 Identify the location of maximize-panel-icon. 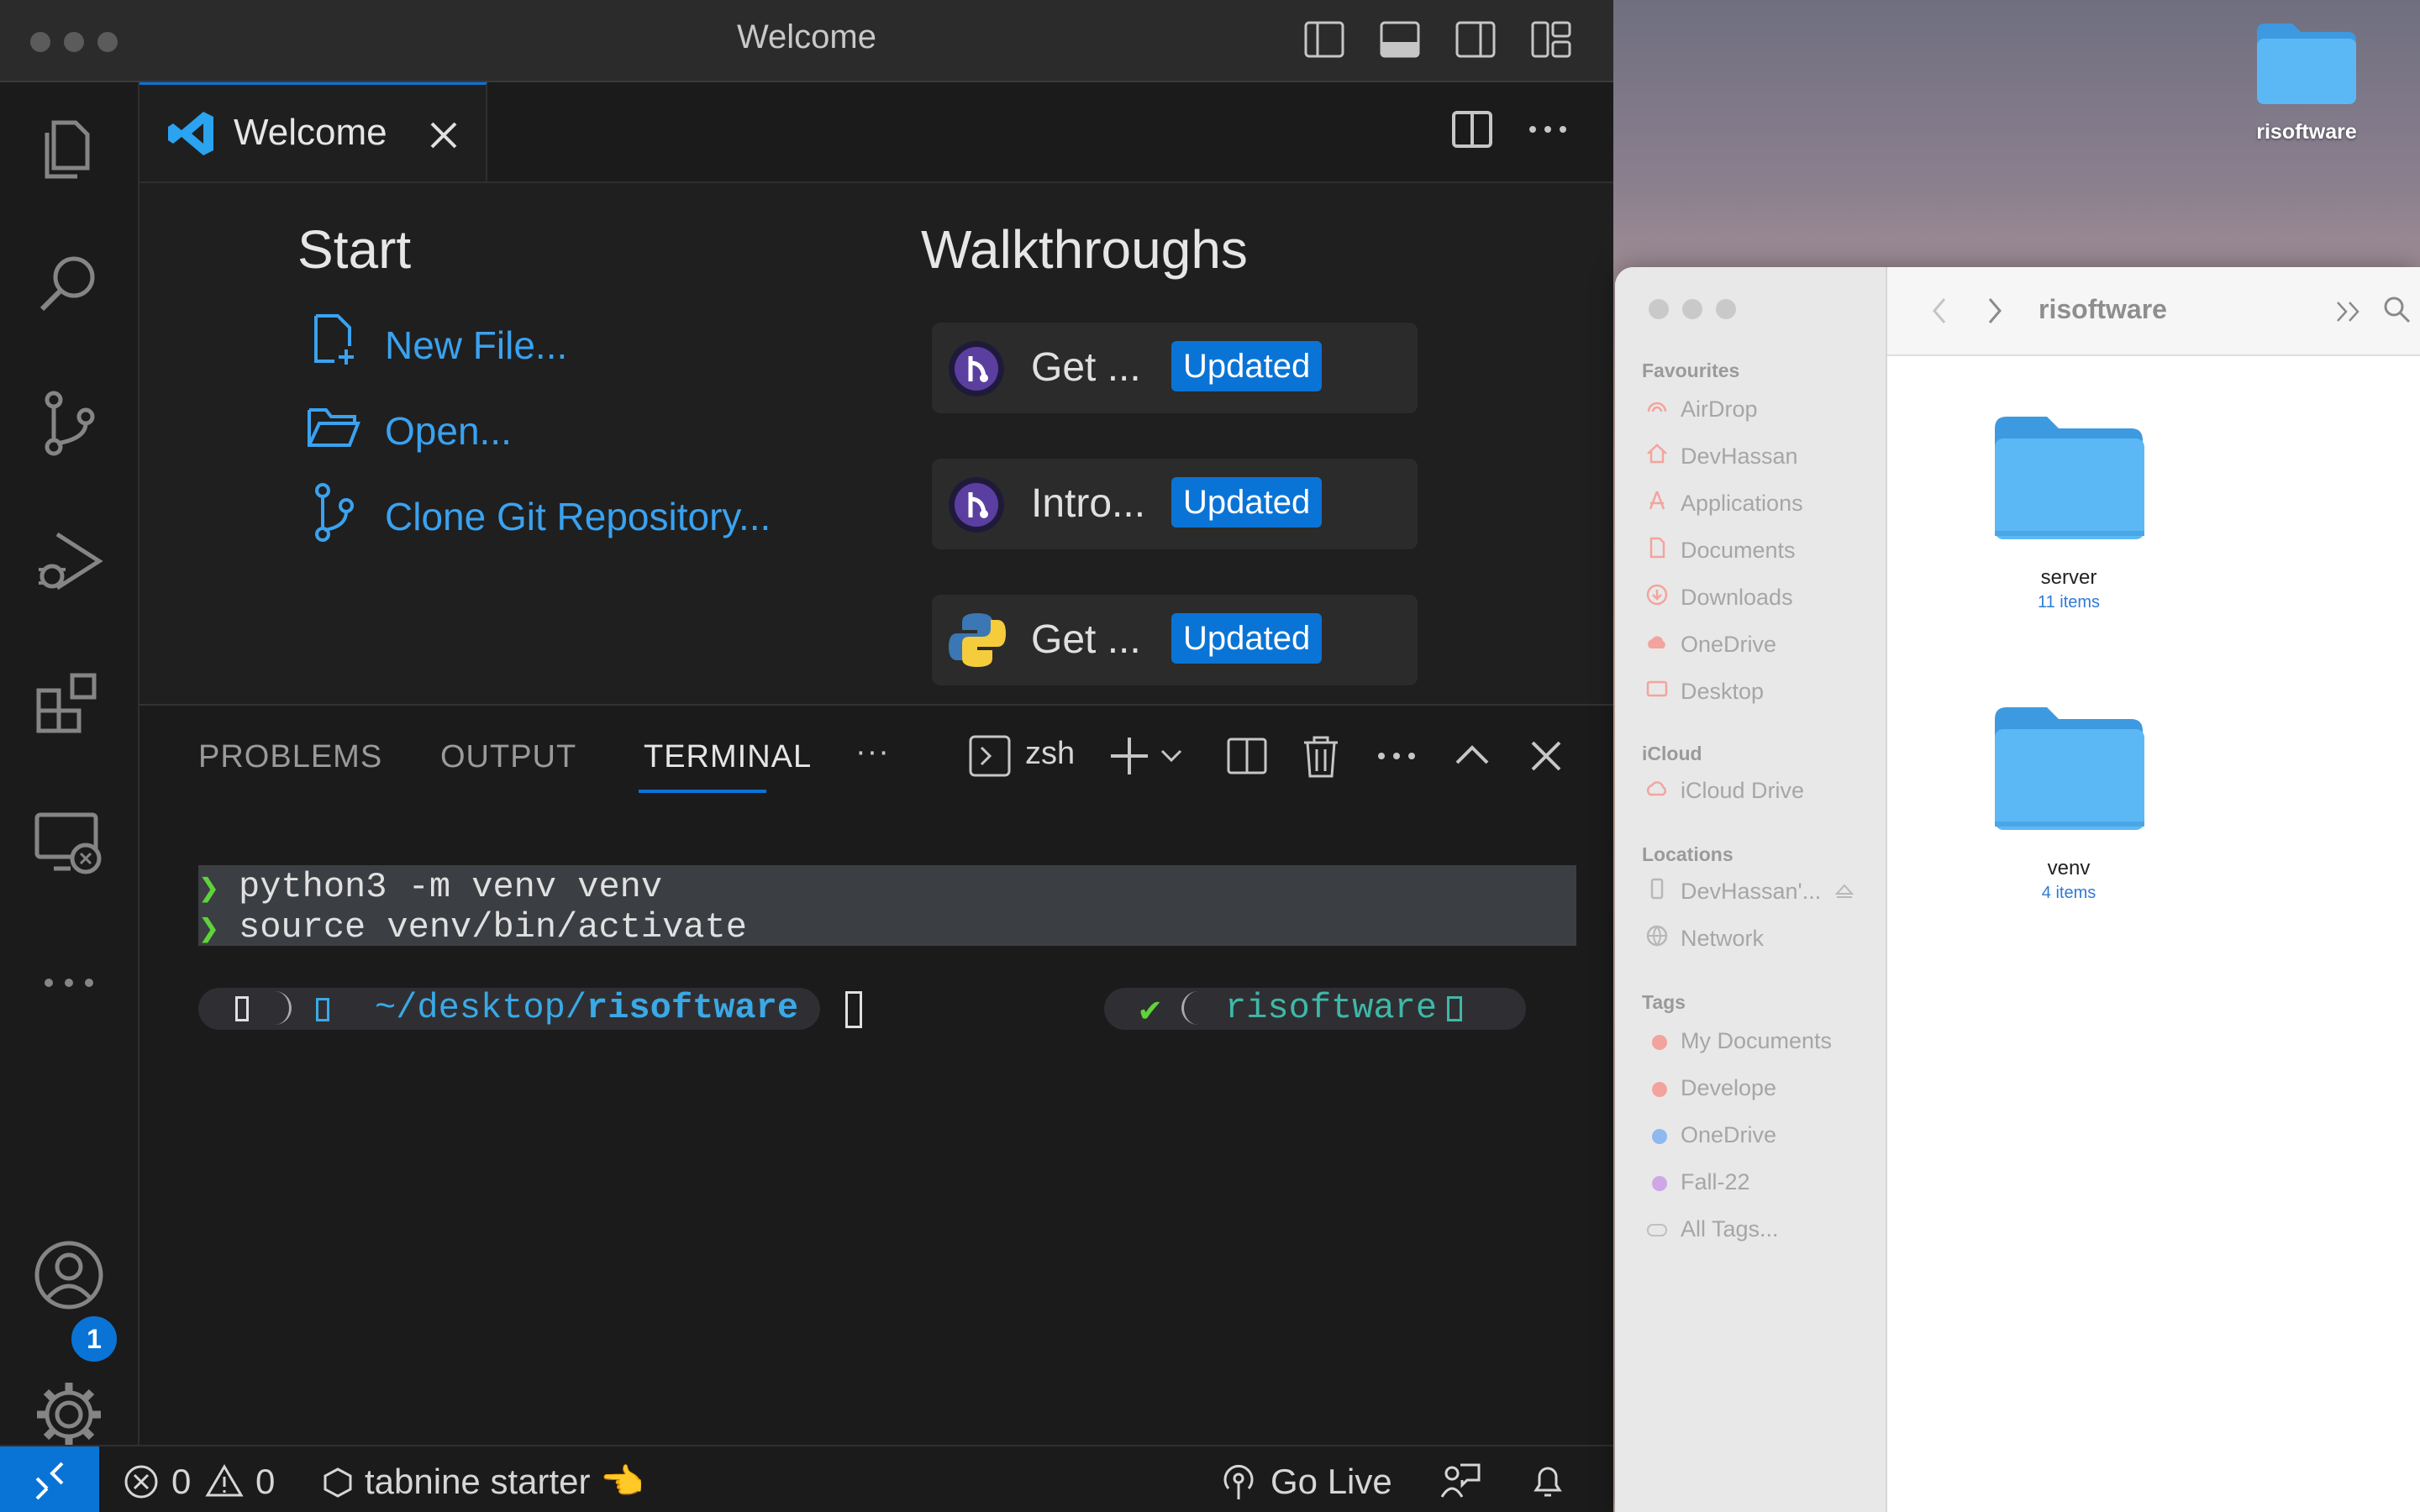
(1472, 756).